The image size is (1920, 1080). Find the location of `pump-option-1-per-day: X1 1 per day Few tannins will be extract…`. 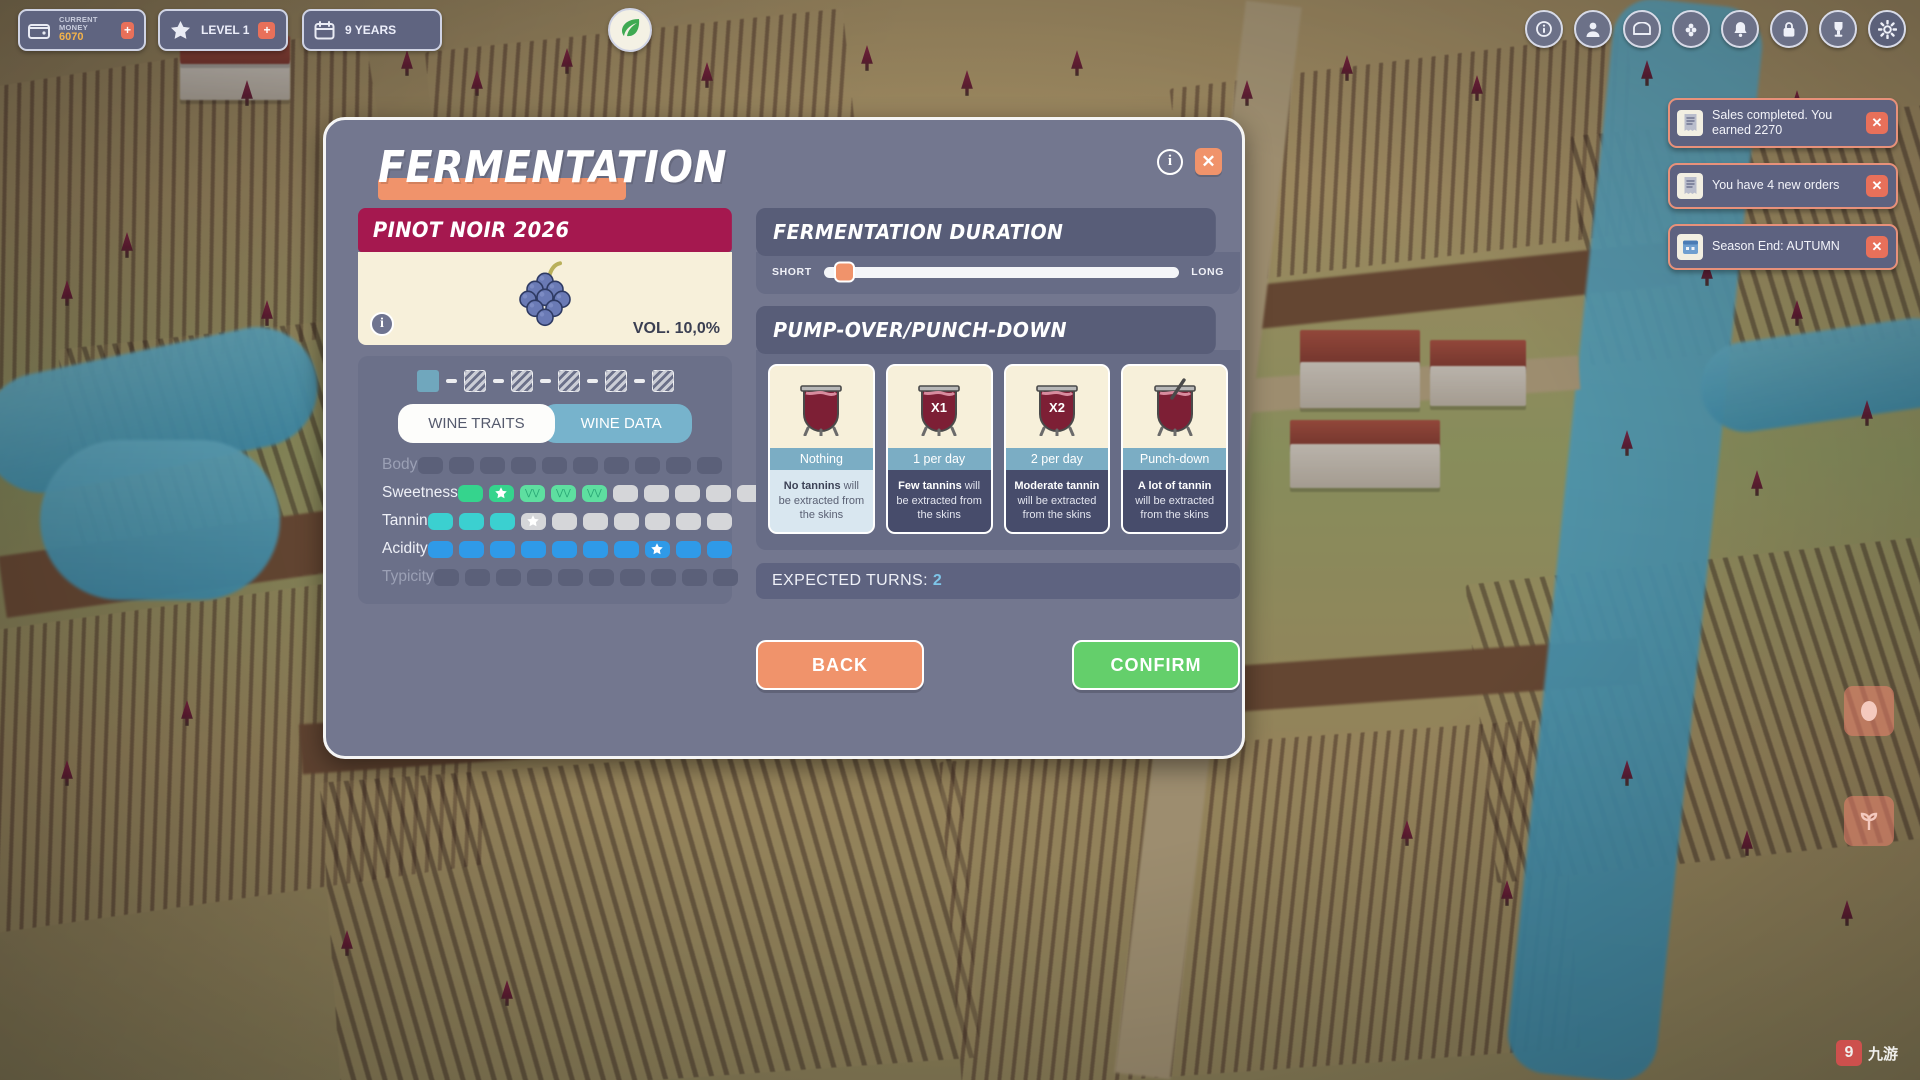

pump-option-1-per-day: X1 1 per day Few tannins will be extract… is located at coordinates (939, 449).